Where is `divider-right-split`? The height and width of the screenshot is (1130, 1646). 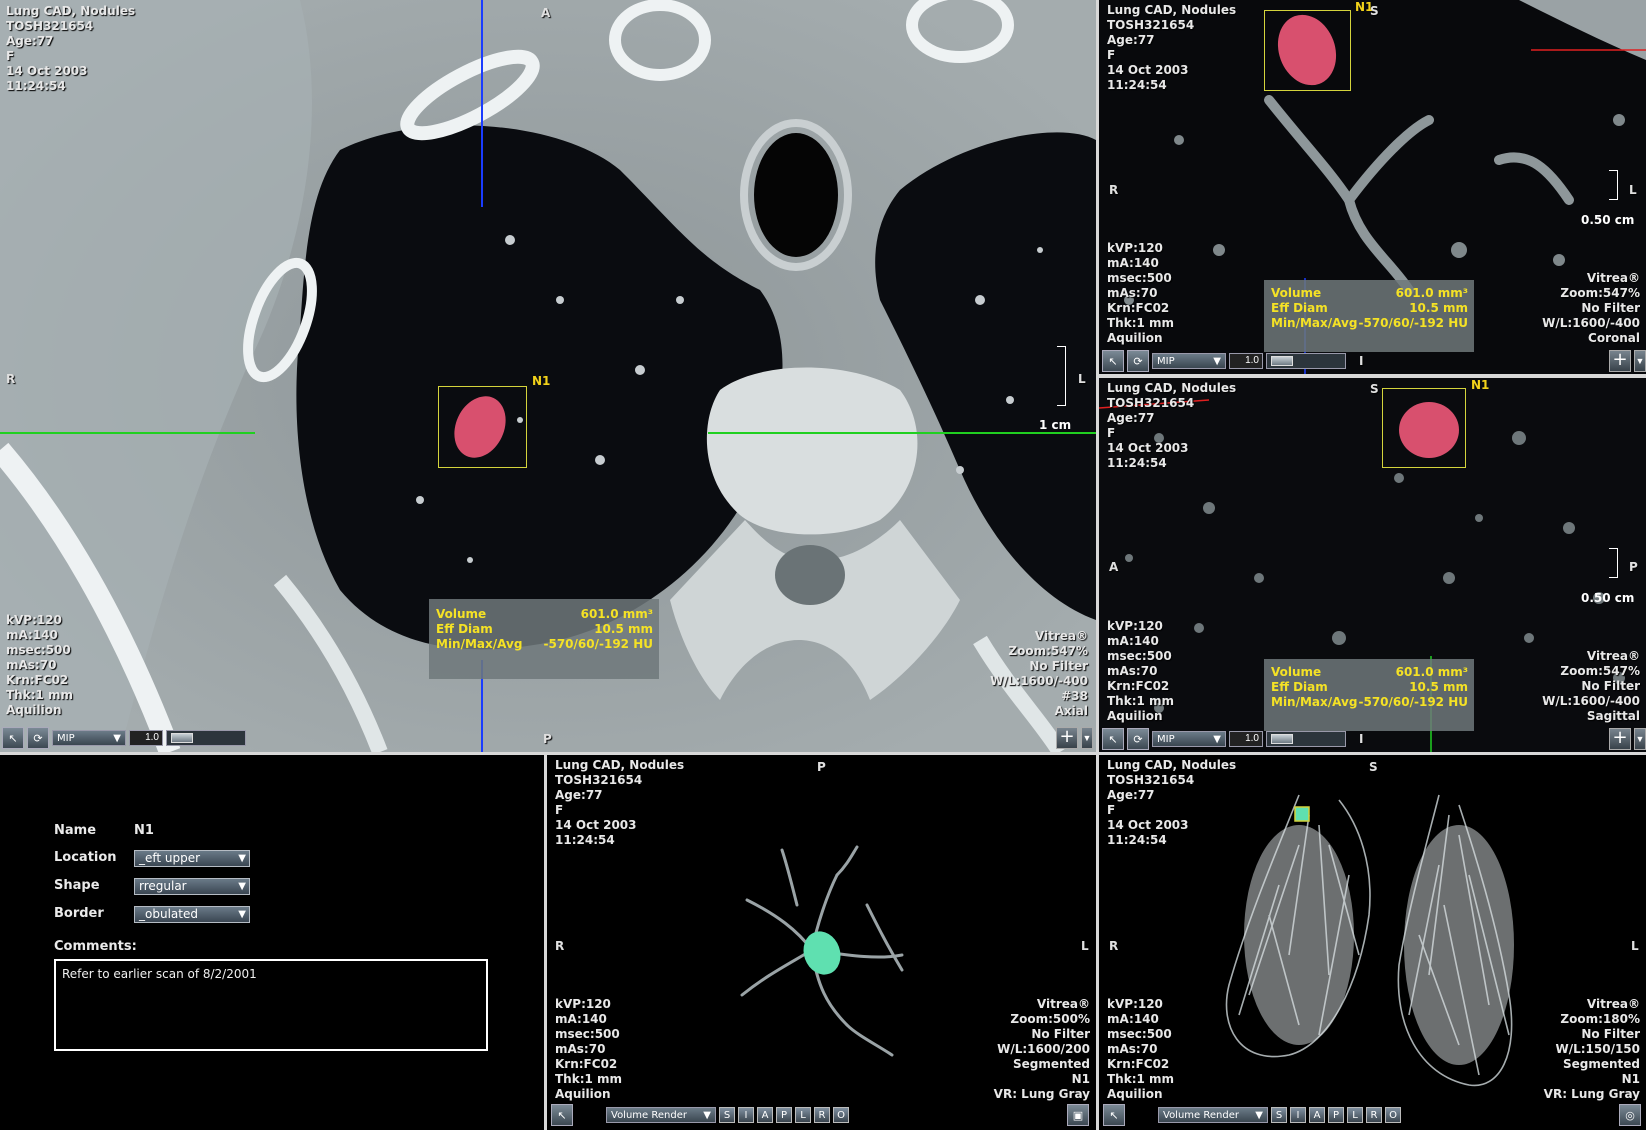 divider-right-split is located at coordinates (1372, 376).